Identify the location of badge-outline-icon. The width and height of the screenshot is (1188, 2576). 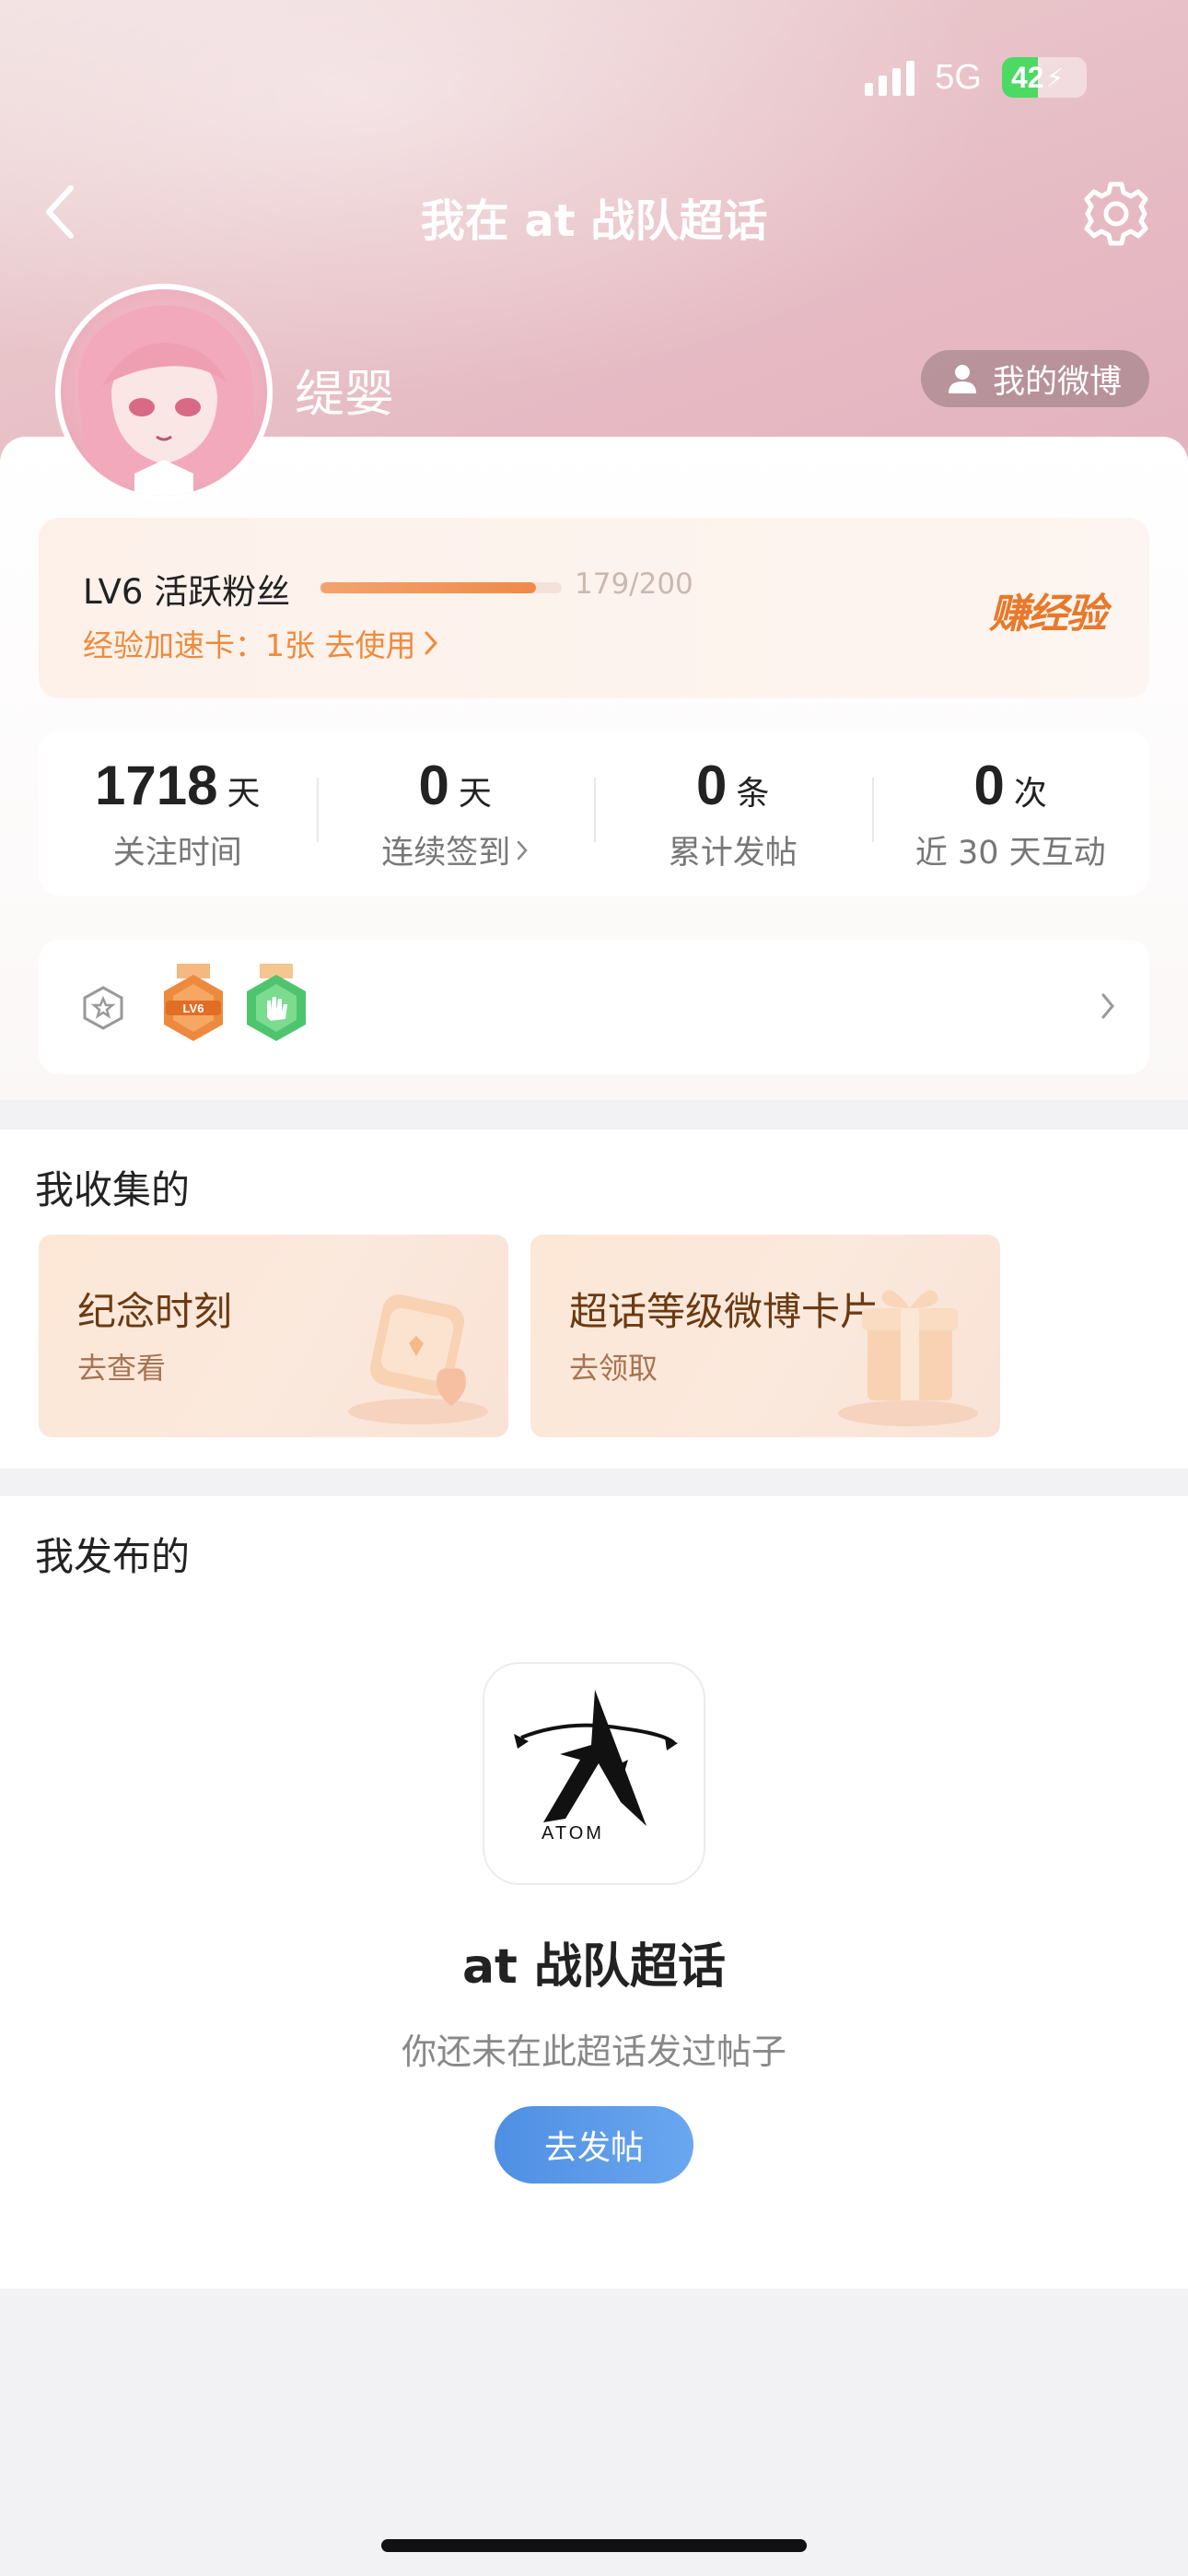
(103, 1008).